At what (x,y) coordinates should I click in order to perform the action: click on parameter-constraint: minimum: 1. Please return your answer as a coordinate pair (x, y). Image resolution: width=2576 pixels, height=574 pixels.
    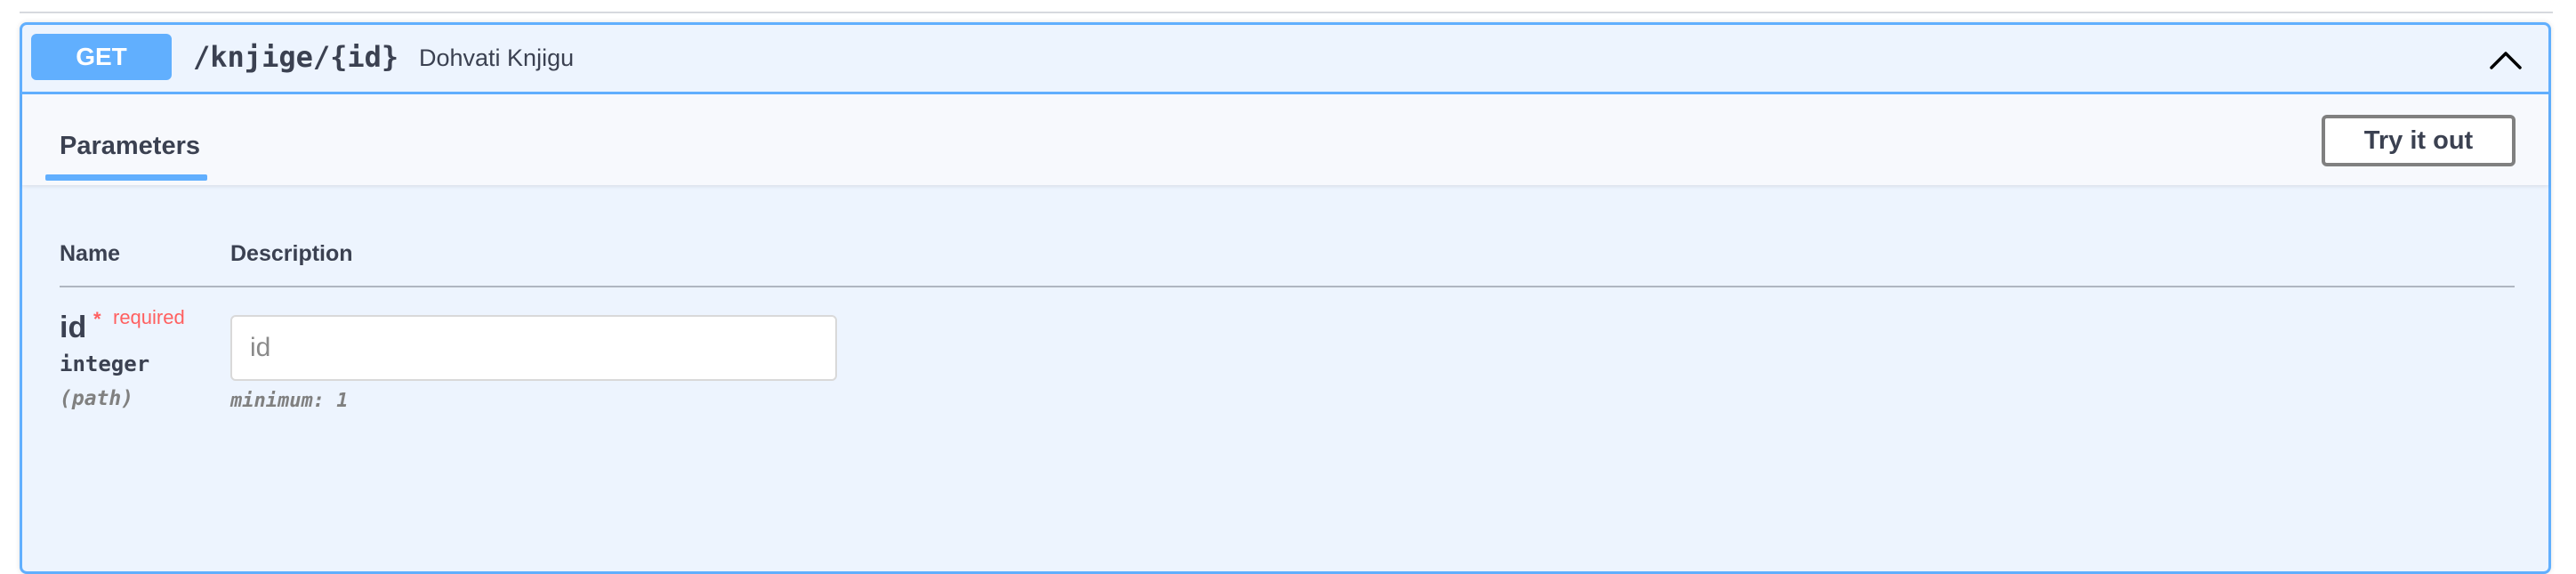
    Looking at the image, I should click on (289, 401).